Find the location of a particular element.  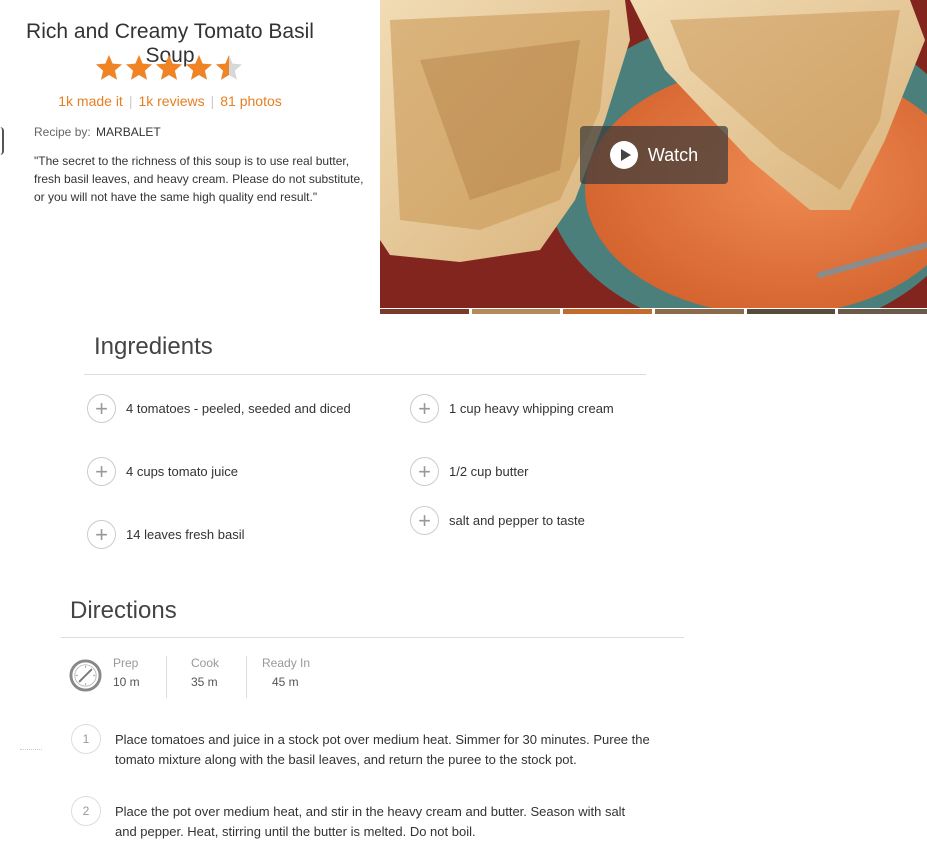

edge-decoration is located at coordinates (2, 141).